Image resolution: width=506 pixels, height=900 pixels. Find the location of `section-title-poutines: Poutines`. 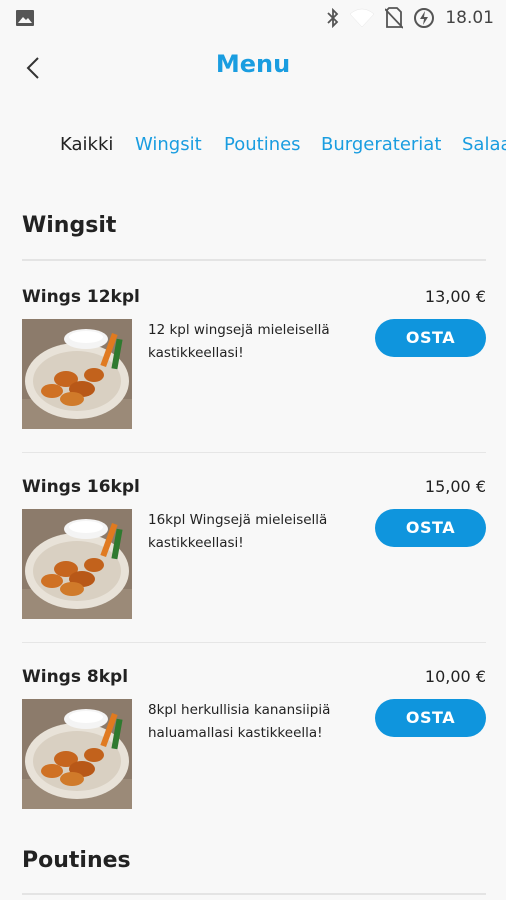

section-title-poutines: Poutines is located at coordinates (76, 860).